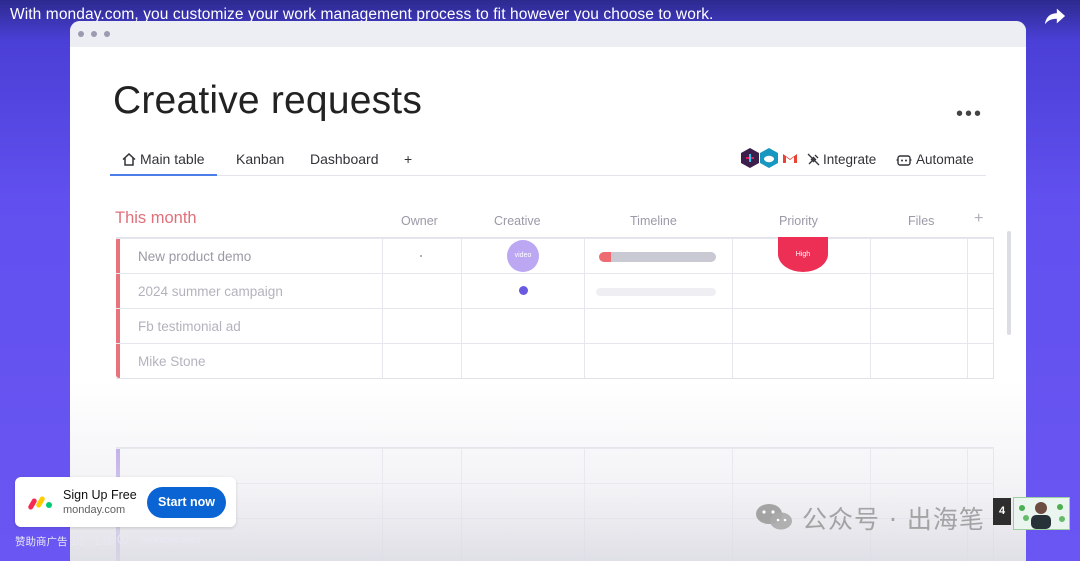 This screenshot has width=1080, height=561. What do you see at coordinates (186, 502) in the screenshot?
I see `start-now-button: Start now` at bounding box center [186, 502].